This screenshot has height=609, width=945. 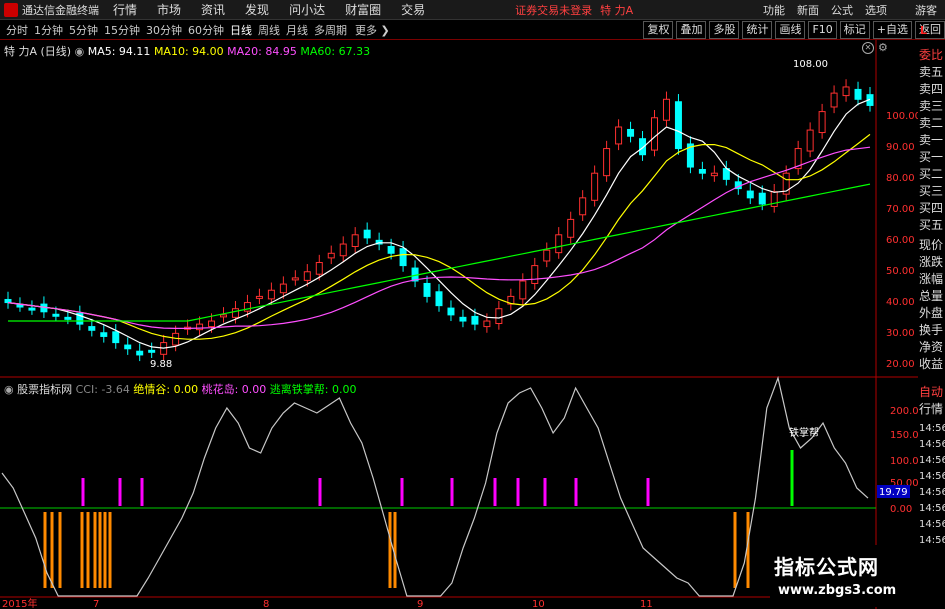 What do you see at coordinates (931, 296) in the screenshot?
I see `side-label: 总量` at bounding box center [931, 296].